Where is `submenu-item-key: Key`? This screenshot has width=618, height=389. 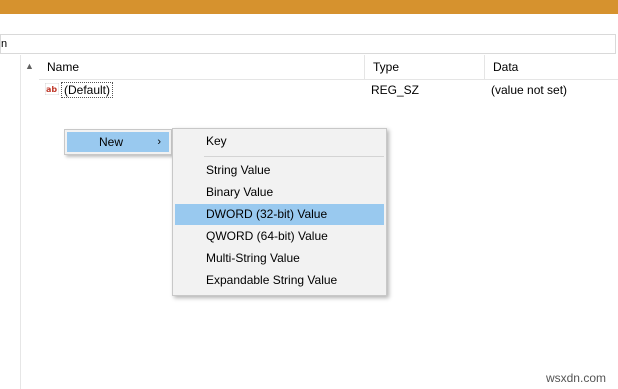 submenu-item-key: Key is located at coordinates (279, 141).